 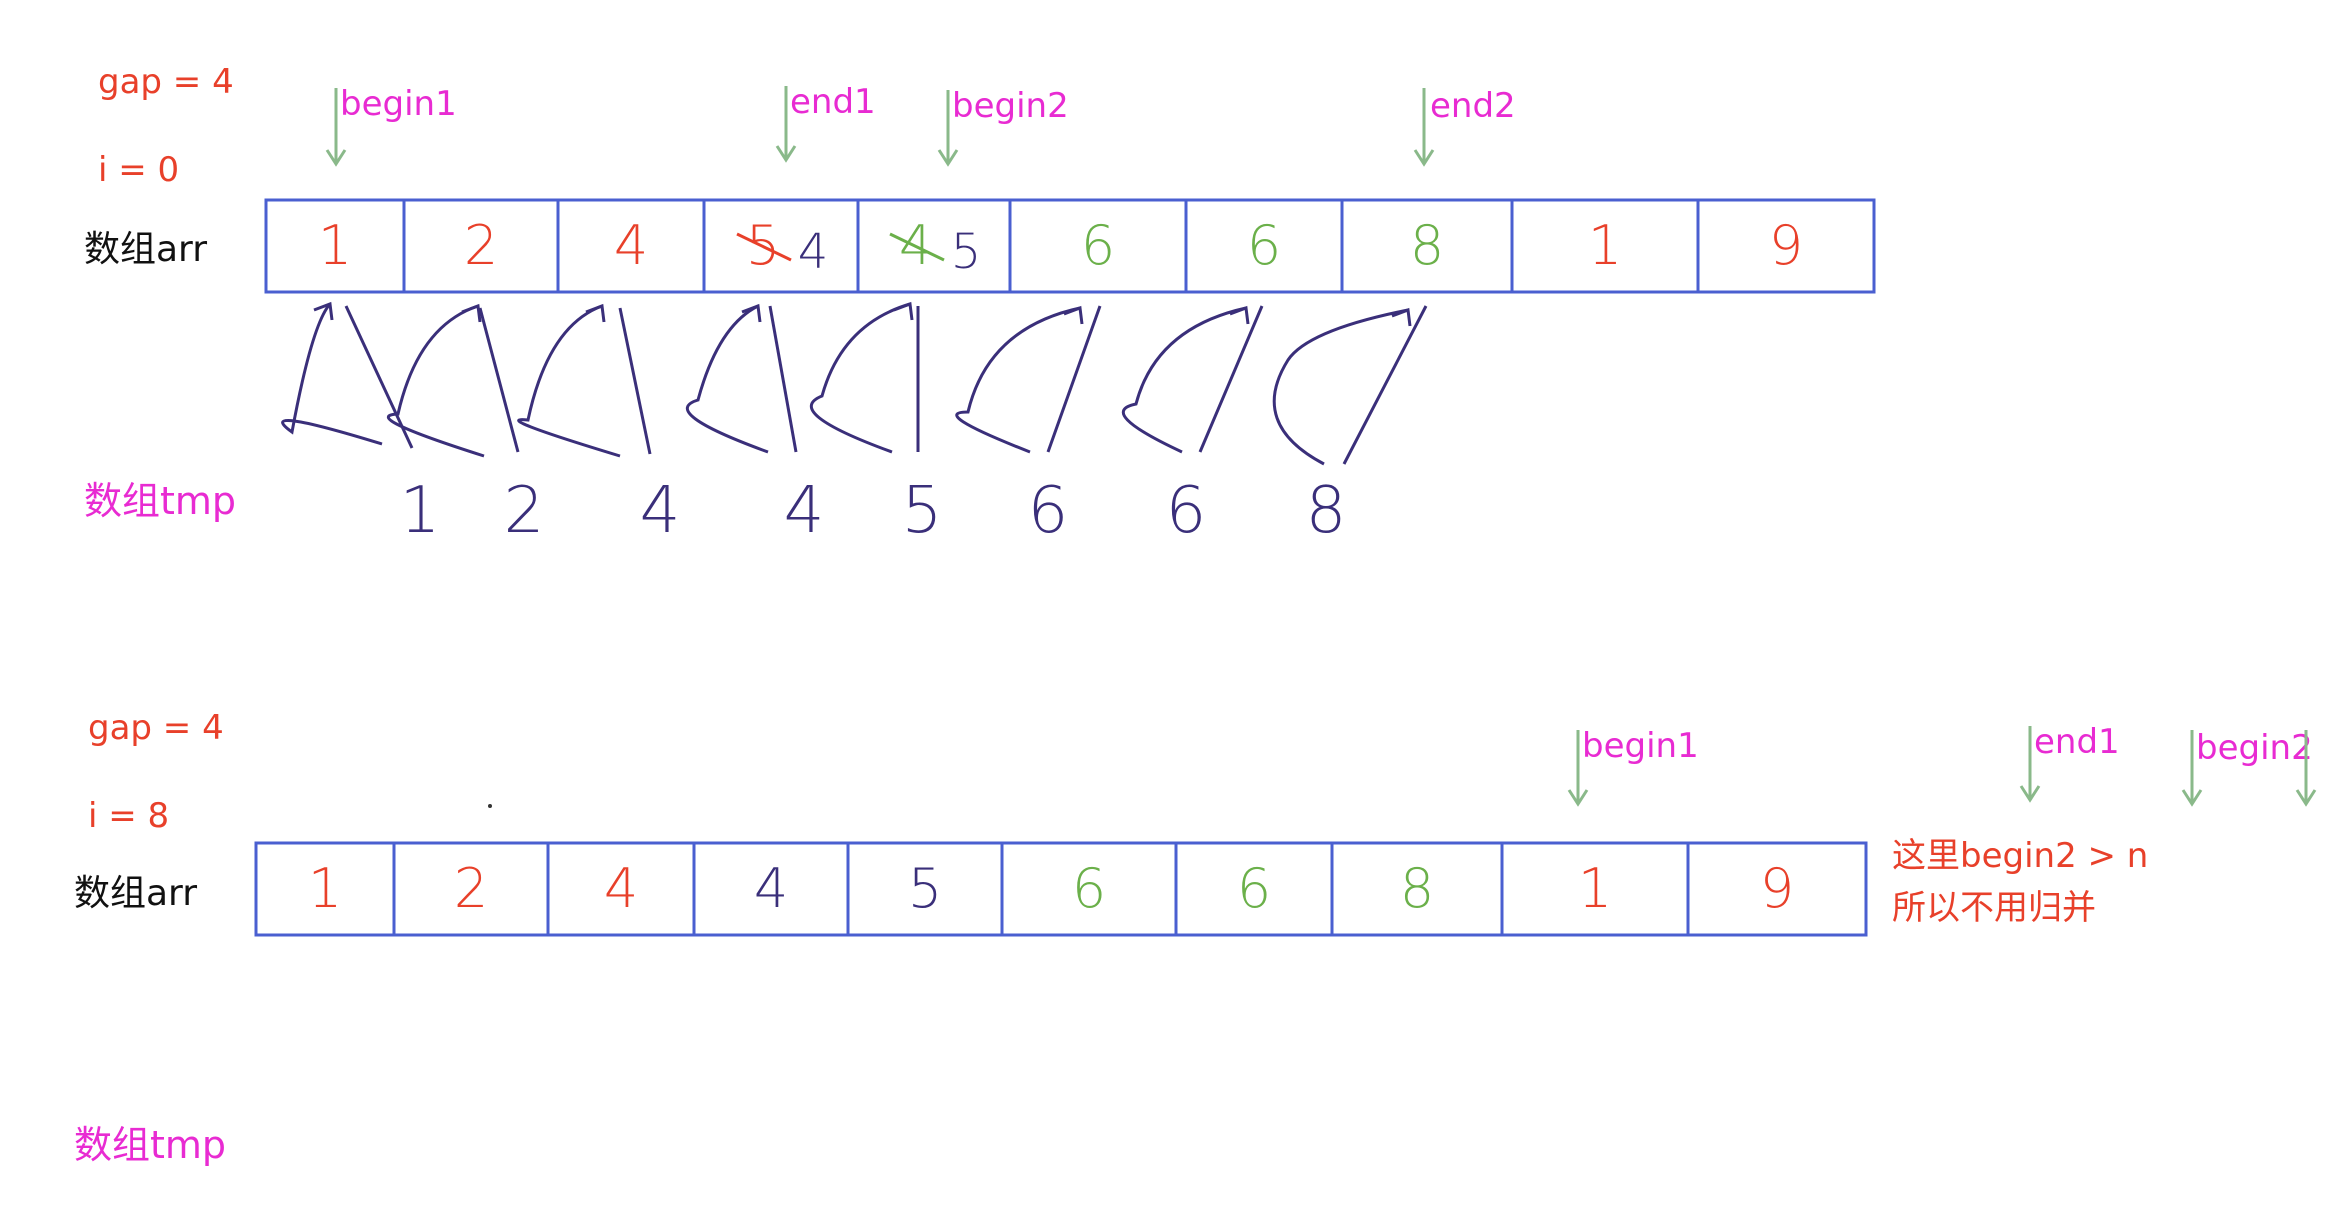 I want to click on panel1-cell-value: 8, so click(x=1427, y=245).